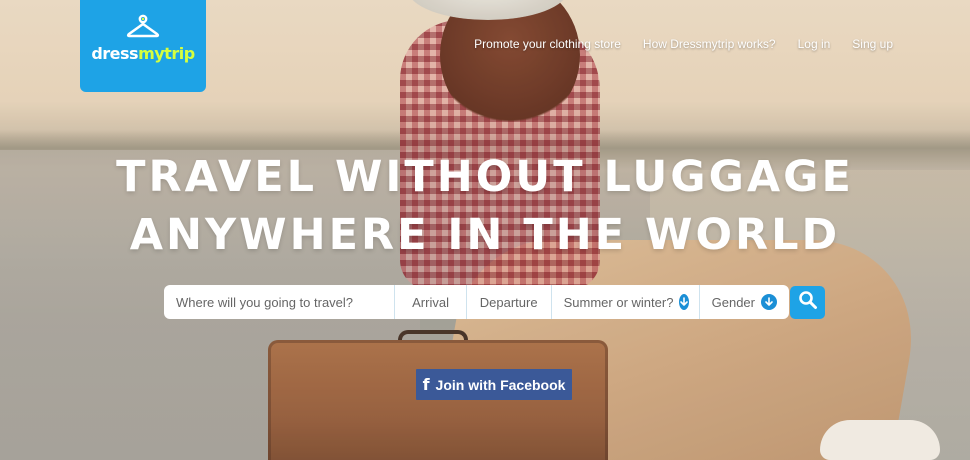 Image resolution: width=970 pixels, height=460 pixels. What do you see at coordinates (814, 44) in the screenshot?
I see `nav-log-in: Log in` at bounding box center [814, 44].